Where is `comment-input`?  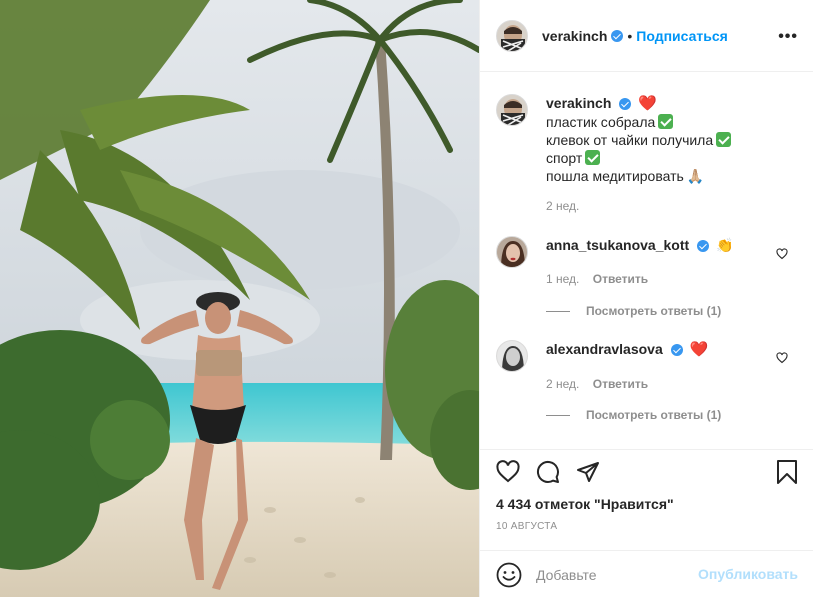
comment-input is located at coordinates (616, 574).